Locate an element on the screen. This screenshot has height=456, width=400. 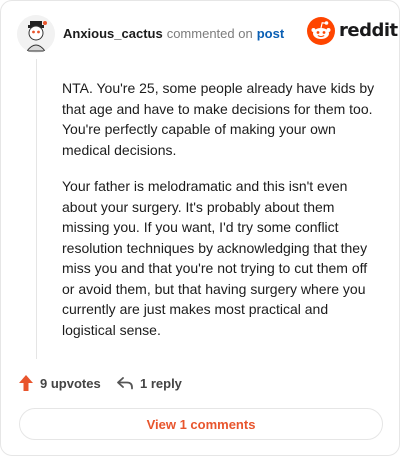
view-comments-label: View 1 comments is located at coordinates (201, 424).